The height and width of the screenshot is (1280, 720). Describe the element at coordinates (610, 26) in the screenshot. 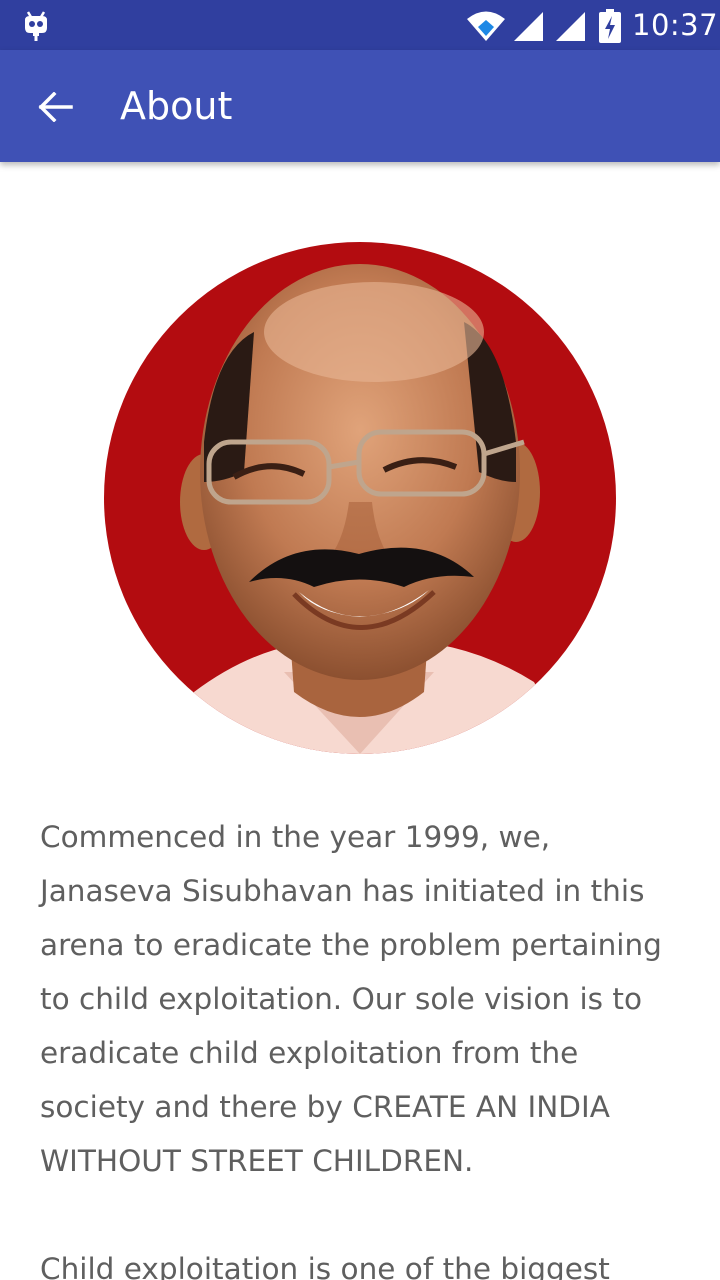

I see `battery-charging-icon` at that location.